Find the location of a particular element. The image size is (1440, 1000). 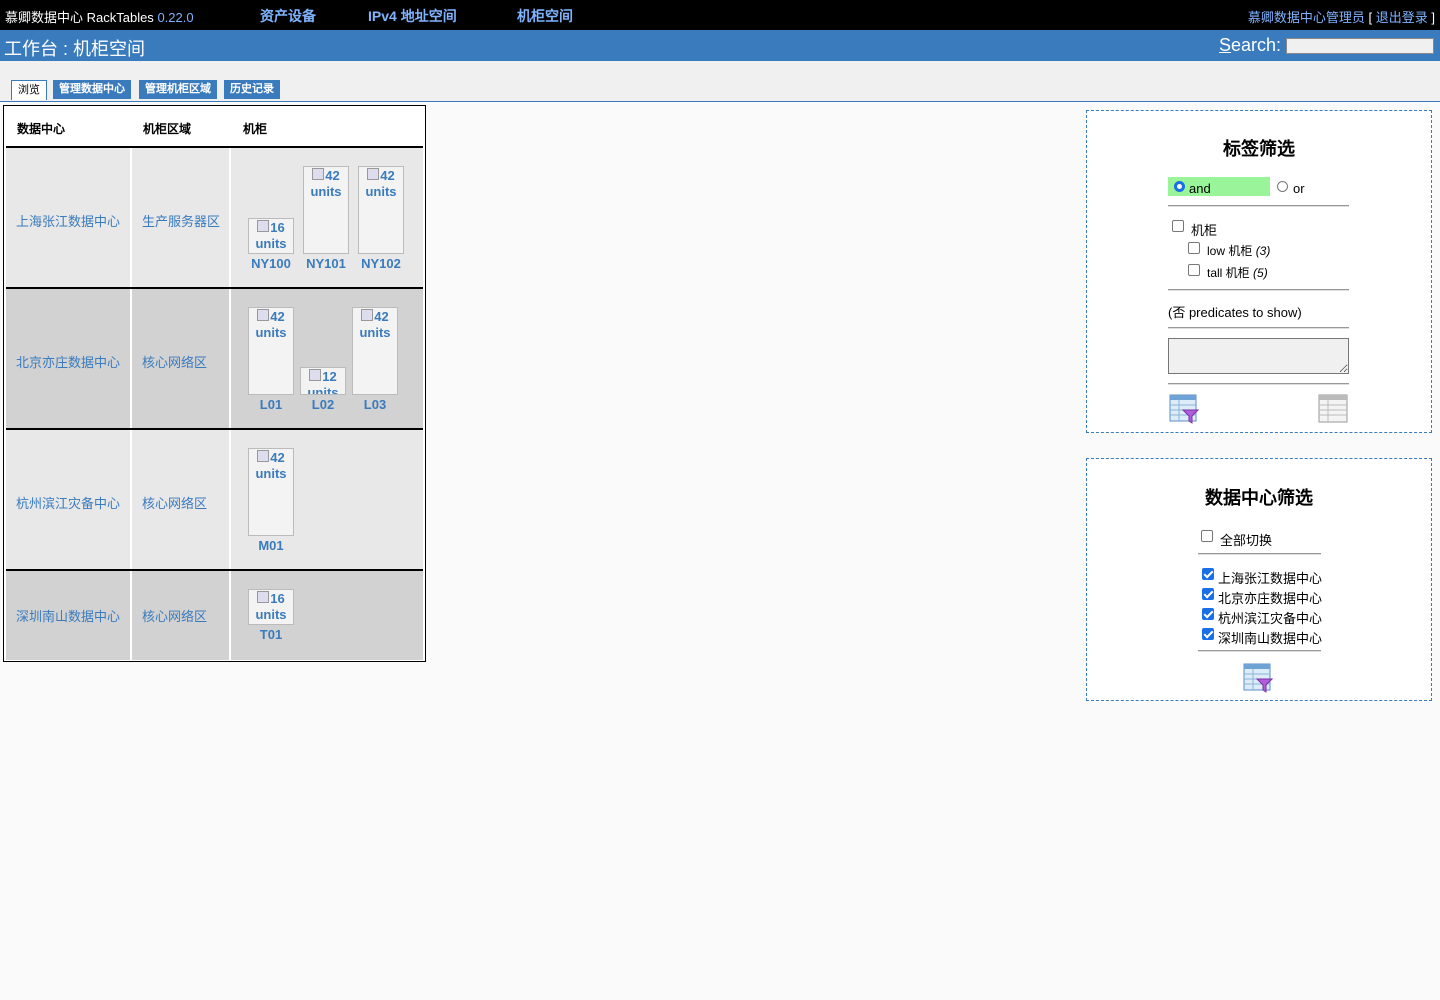

nav-assets: 资产设备 is located at coordinates (288, 16).